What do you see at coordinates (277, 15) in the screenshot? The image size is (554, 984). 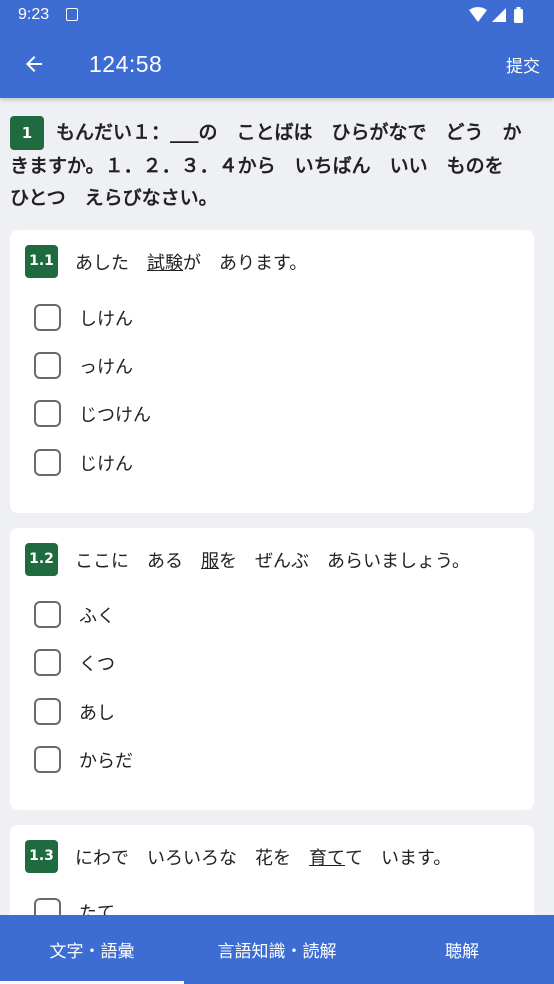 I see `status-bar: 9:23` at bounding box center [277, 15].